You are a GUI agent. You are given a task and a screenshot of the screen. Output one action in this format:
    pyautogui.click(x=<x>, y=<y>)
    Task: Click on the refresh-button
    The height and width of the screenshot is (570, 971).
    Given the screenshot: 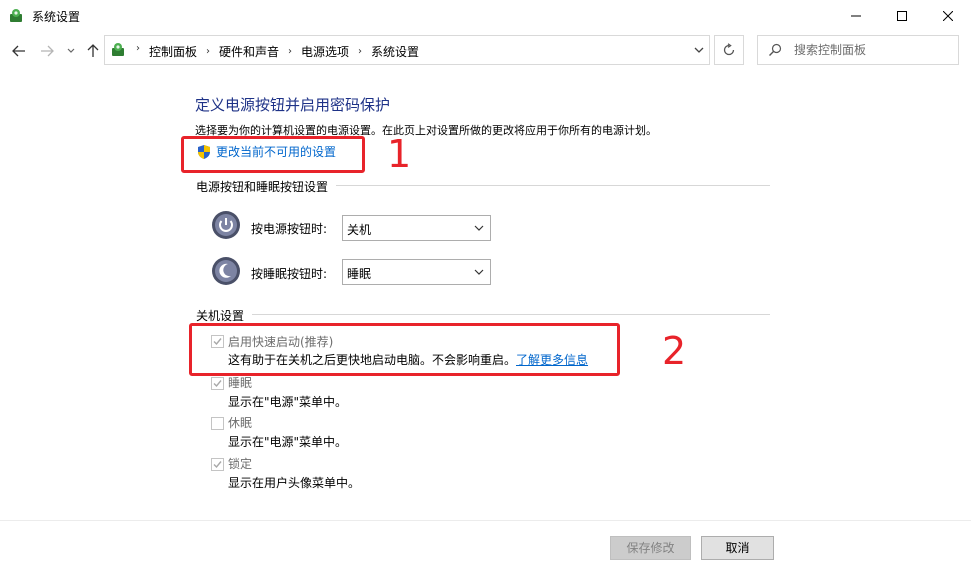 What is the action you would take?
    pyautogui.click(x=729, y=50)
    